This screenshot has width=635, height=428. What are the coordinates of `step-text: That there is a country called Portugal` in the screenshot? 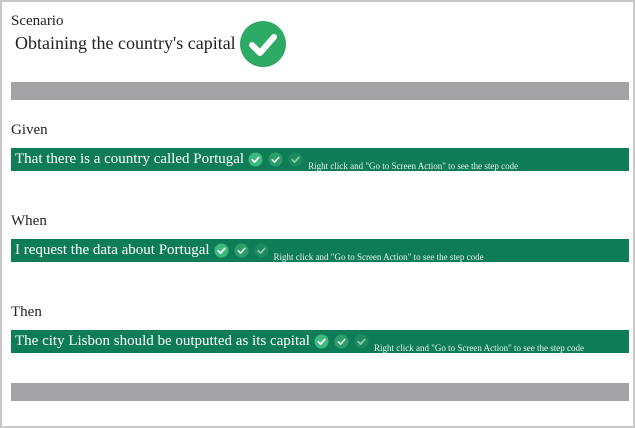 It's located at (130, 159).